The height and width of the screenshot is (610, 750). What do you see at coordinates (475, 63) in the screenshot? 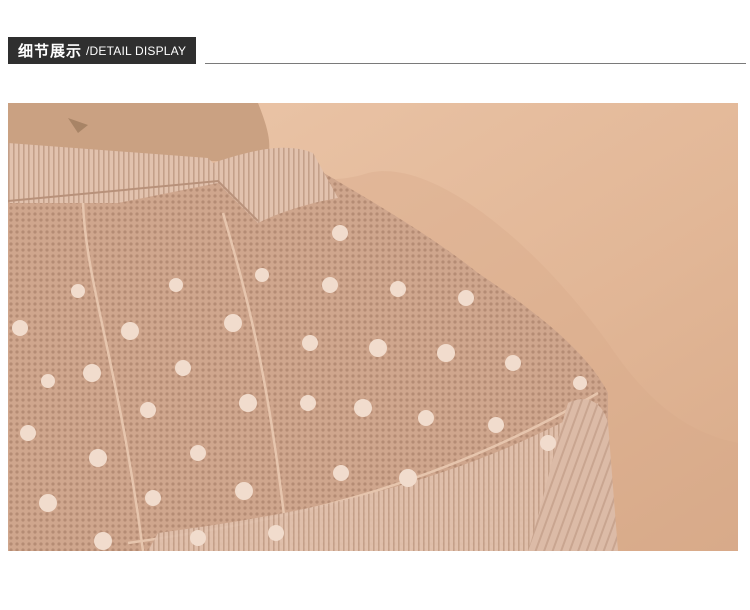
I see `header-divider` at bounding box center [475, 63].